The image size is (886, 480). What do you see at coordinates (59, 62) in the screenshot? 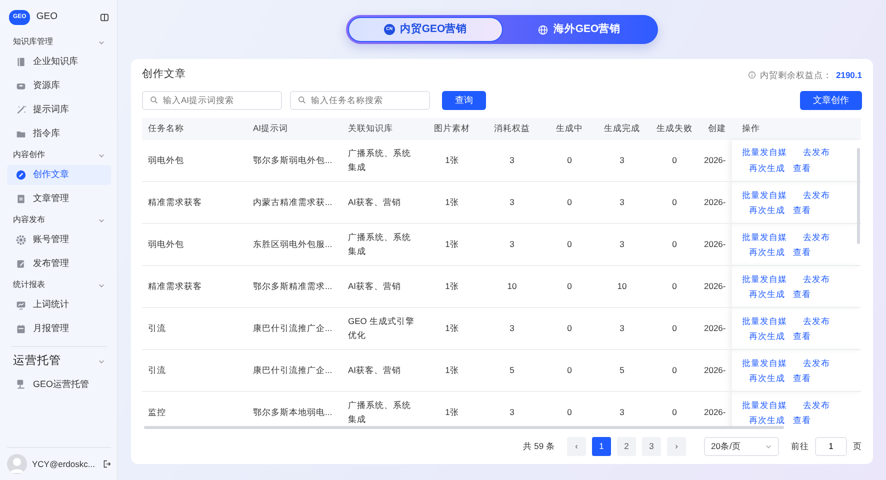
I see `sidebar-item: 企业知识库` at bounding box center [59, 62].